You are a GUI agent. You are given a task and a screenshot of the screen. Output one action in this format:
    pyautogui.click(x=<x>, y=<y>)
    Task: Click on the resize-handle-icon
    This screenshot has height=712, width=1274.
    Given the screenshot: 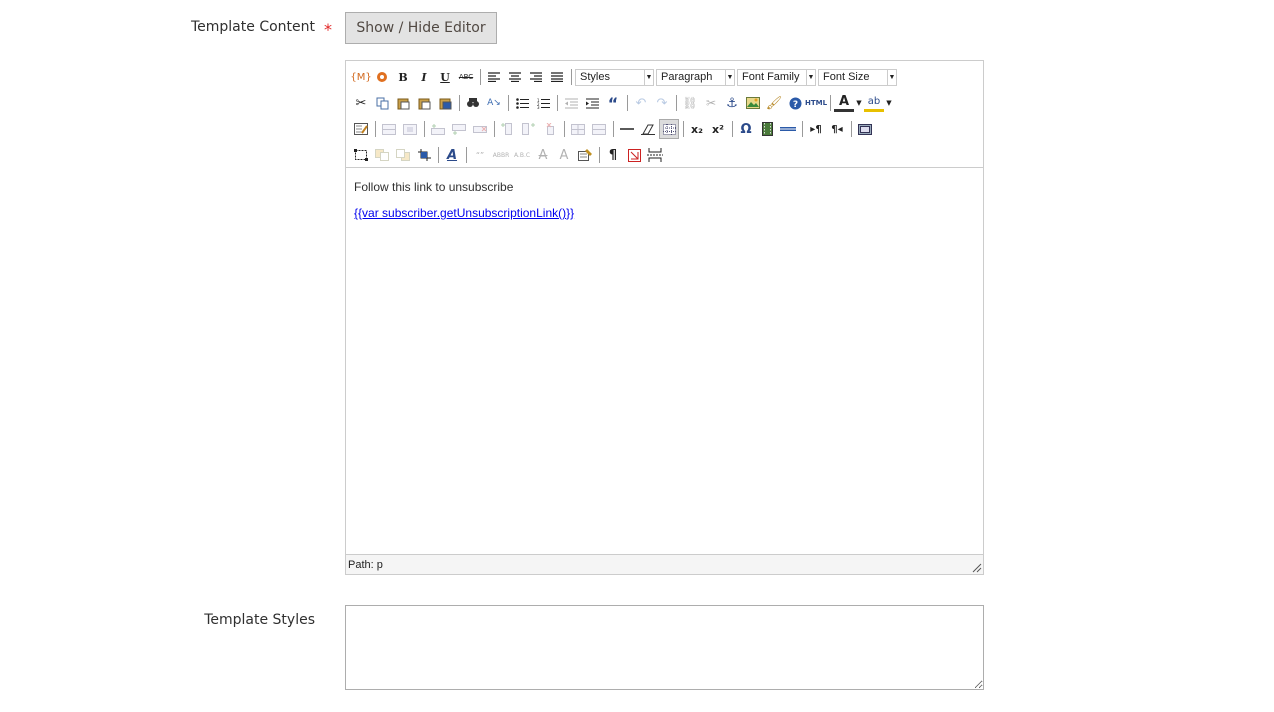 What is the action you would take?
    pyautogui.click(x=977, y=568)
    